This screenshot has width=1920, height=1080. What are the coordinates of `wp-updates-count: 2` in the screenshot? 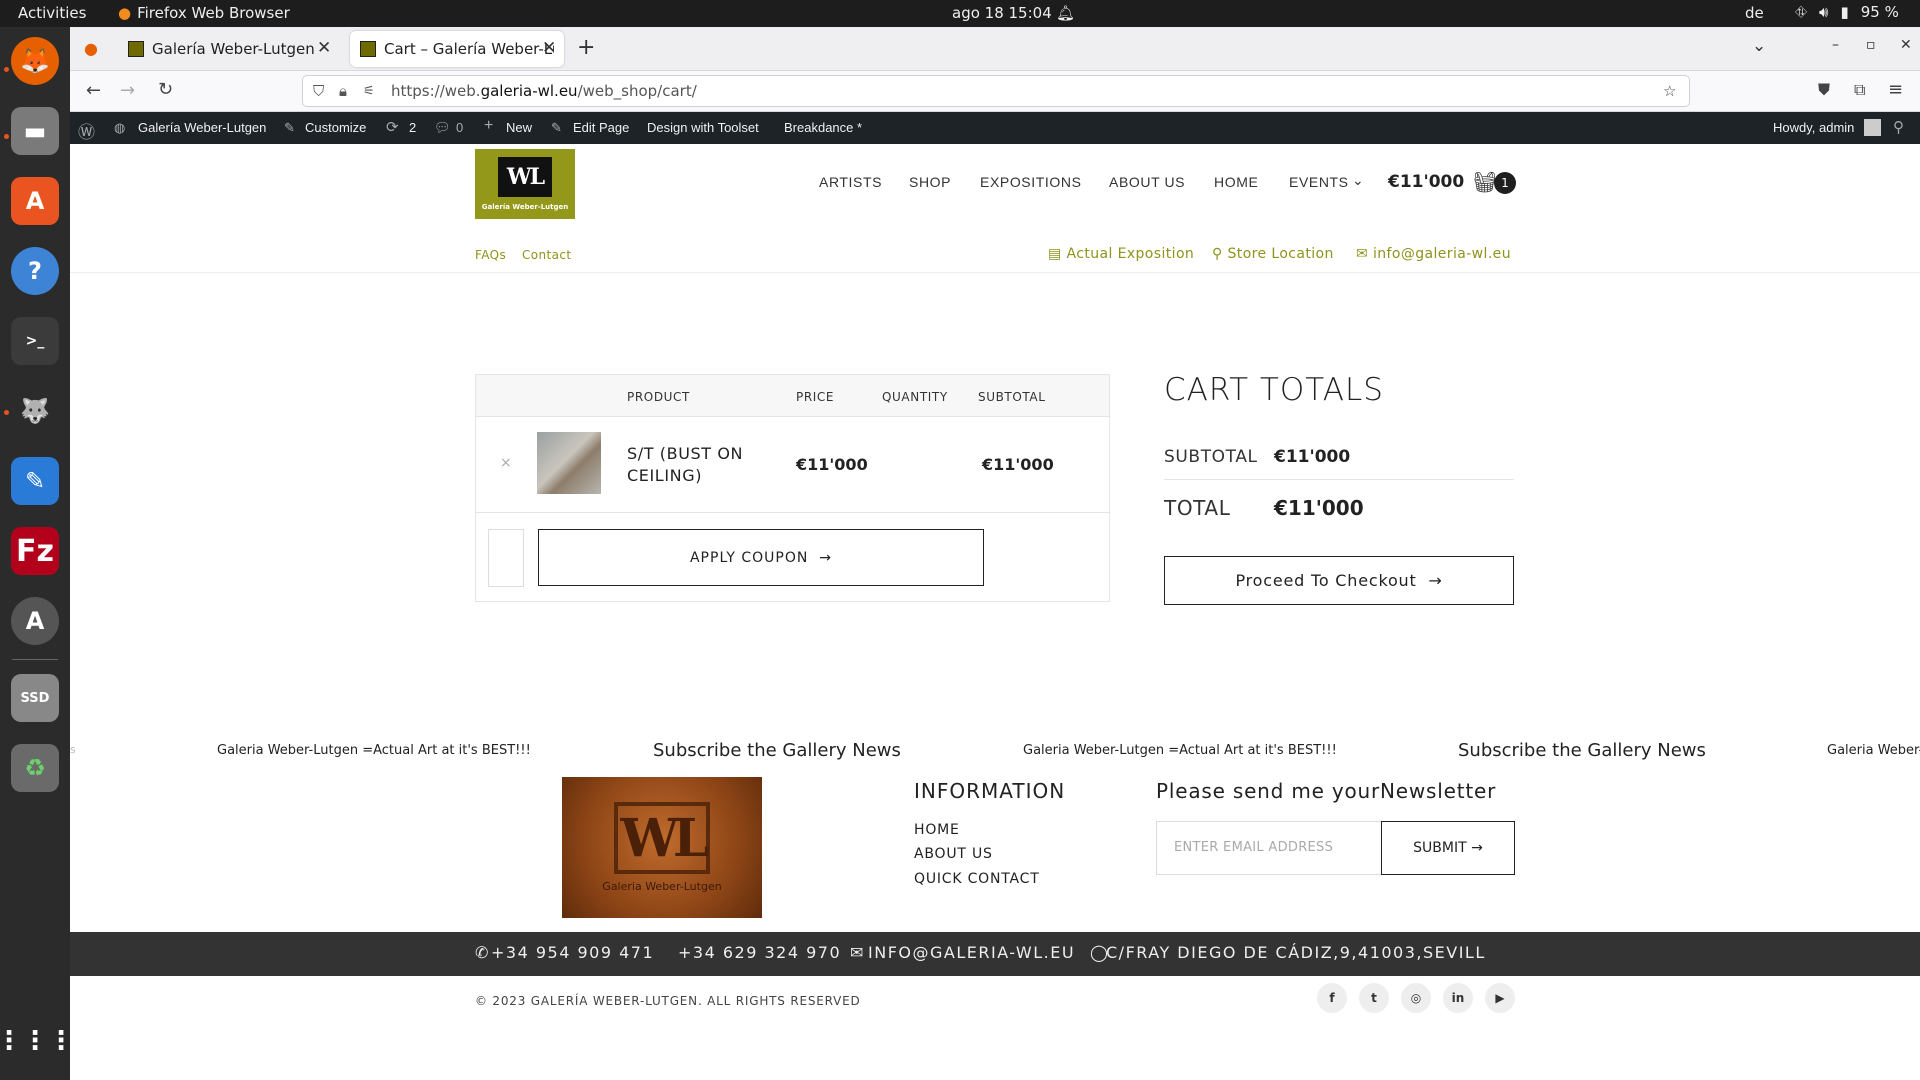 It's located at (412, 127).